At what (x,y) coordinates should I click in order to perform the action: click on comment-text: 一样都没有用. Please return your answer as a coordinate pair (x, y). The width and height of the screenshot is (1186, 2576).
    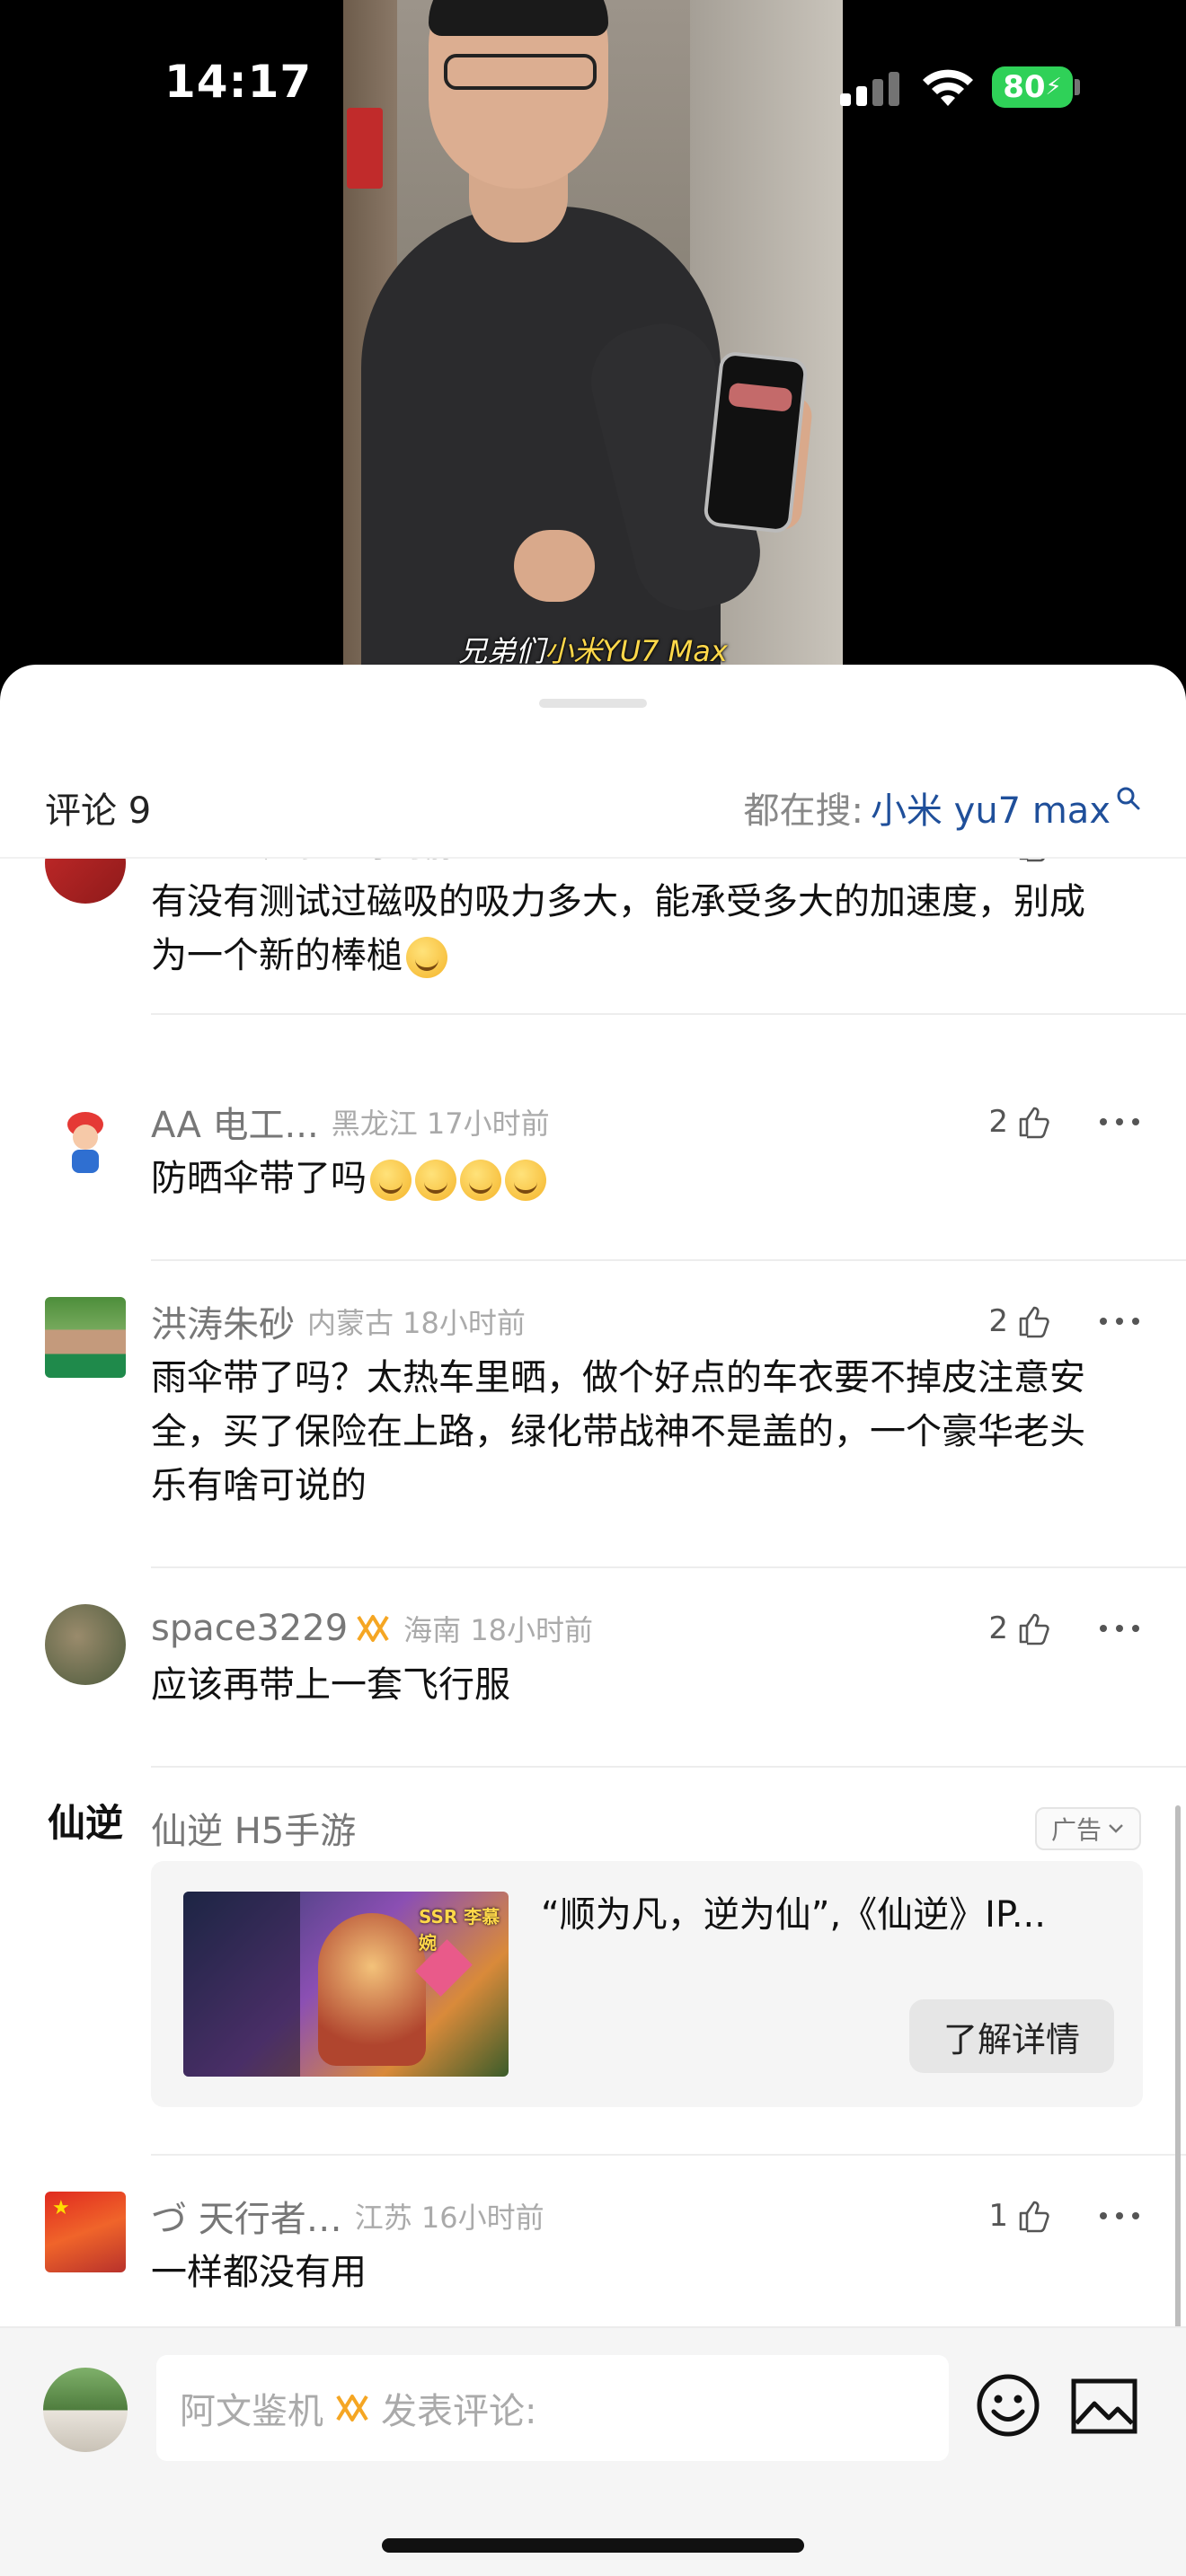
    Looking at the image, I should click on (649, 2272).